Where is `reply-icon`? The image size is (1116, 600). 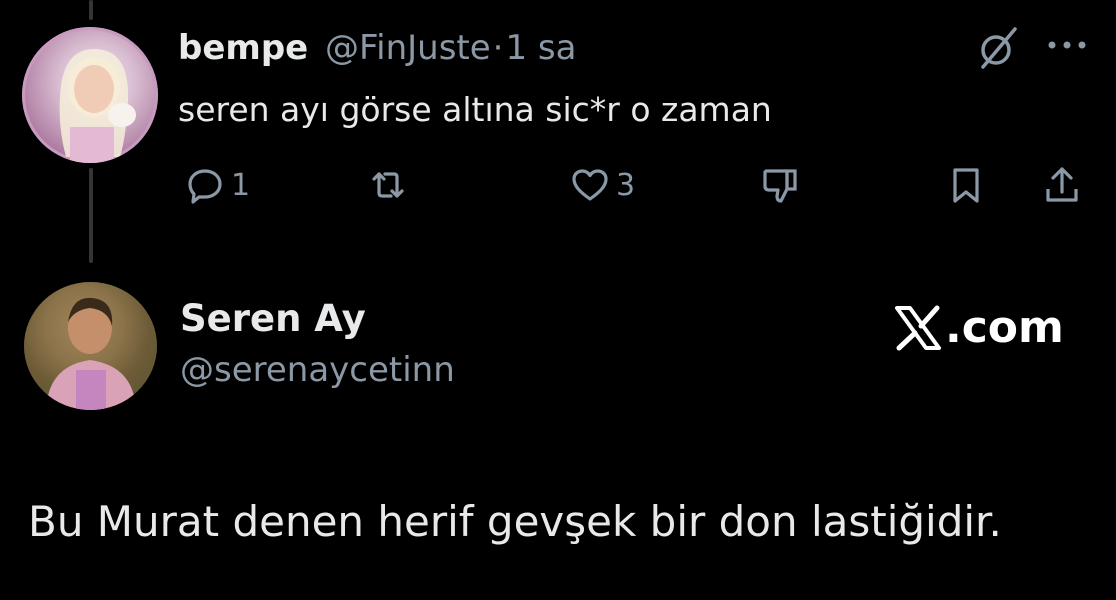
reply-icon is located at coordinates (205, 186).